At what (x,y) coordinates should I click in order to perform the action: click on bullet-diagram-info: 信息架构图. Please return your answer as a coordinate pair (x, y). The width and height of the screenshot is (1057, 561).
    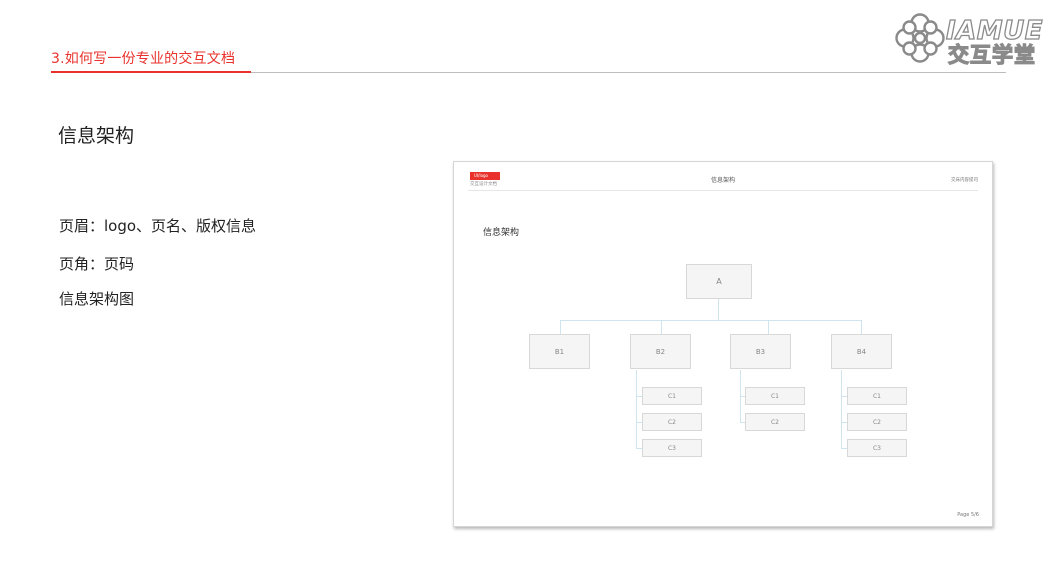
    Looking at the image, I should click on (97, 299).